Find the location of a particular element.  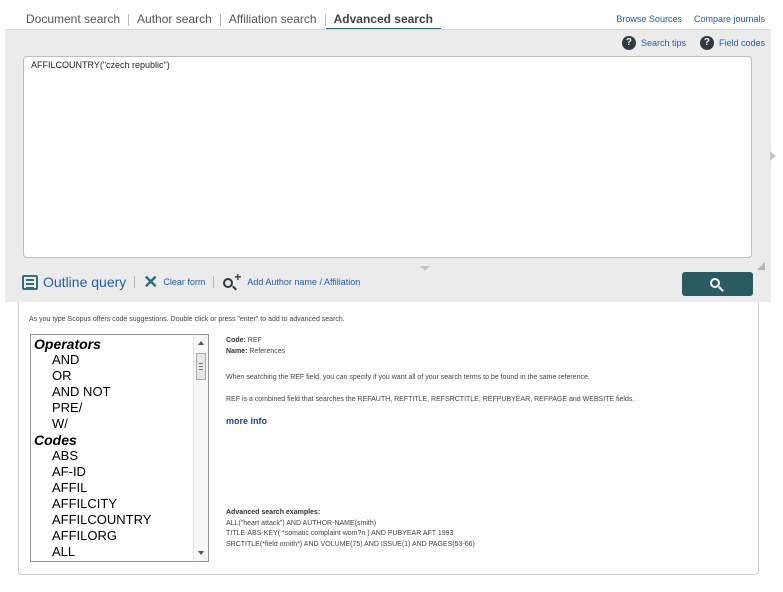

code-item: AFFIL is located at coordinates (112, 488).